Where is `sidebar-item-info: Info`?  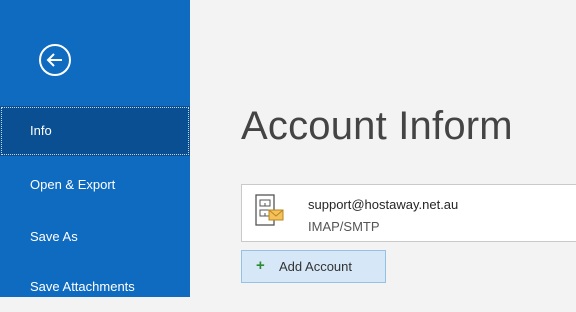
sidebar-item-info: Info is located at coordinates (95, 131).